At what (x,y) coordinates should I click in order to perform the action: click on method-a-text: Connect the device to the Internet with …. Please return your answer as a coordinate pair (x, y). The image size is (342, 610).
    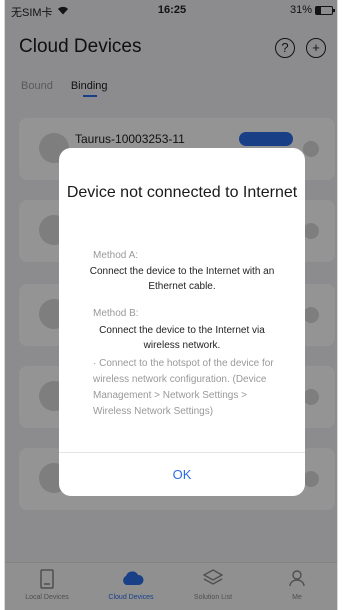
    Looking at the image, I should click on (182, 279).